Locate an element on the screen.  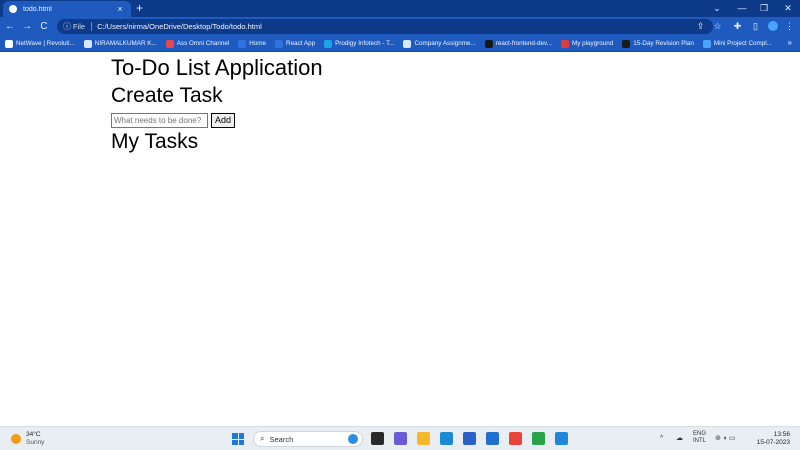
create-task-heading: Create Task is located at coordinates (167, 95).